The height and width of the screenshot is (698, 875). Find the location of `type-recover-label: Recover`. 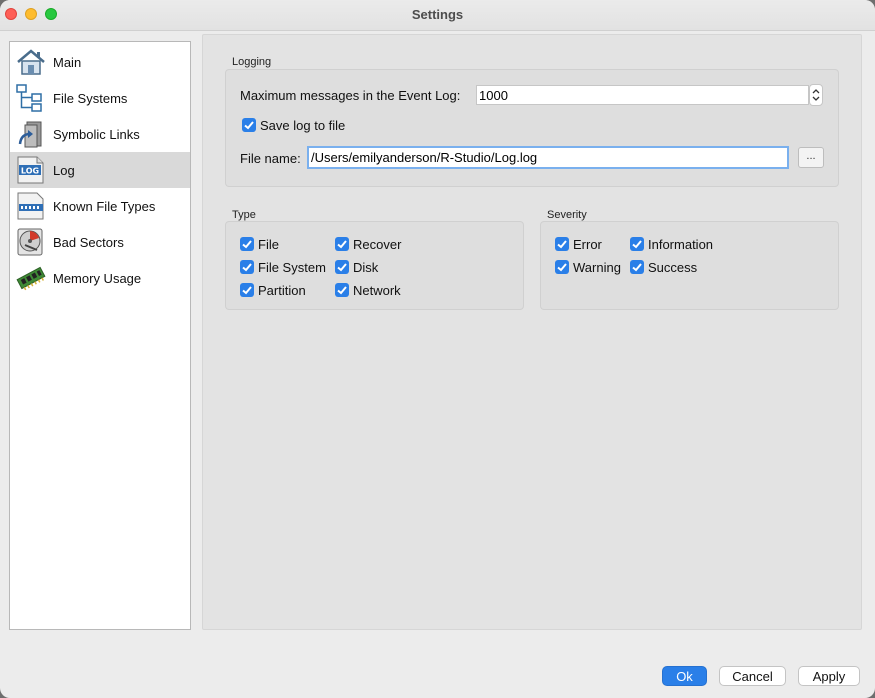

type-recover-label: Recover is located at coordinates (377, 244).